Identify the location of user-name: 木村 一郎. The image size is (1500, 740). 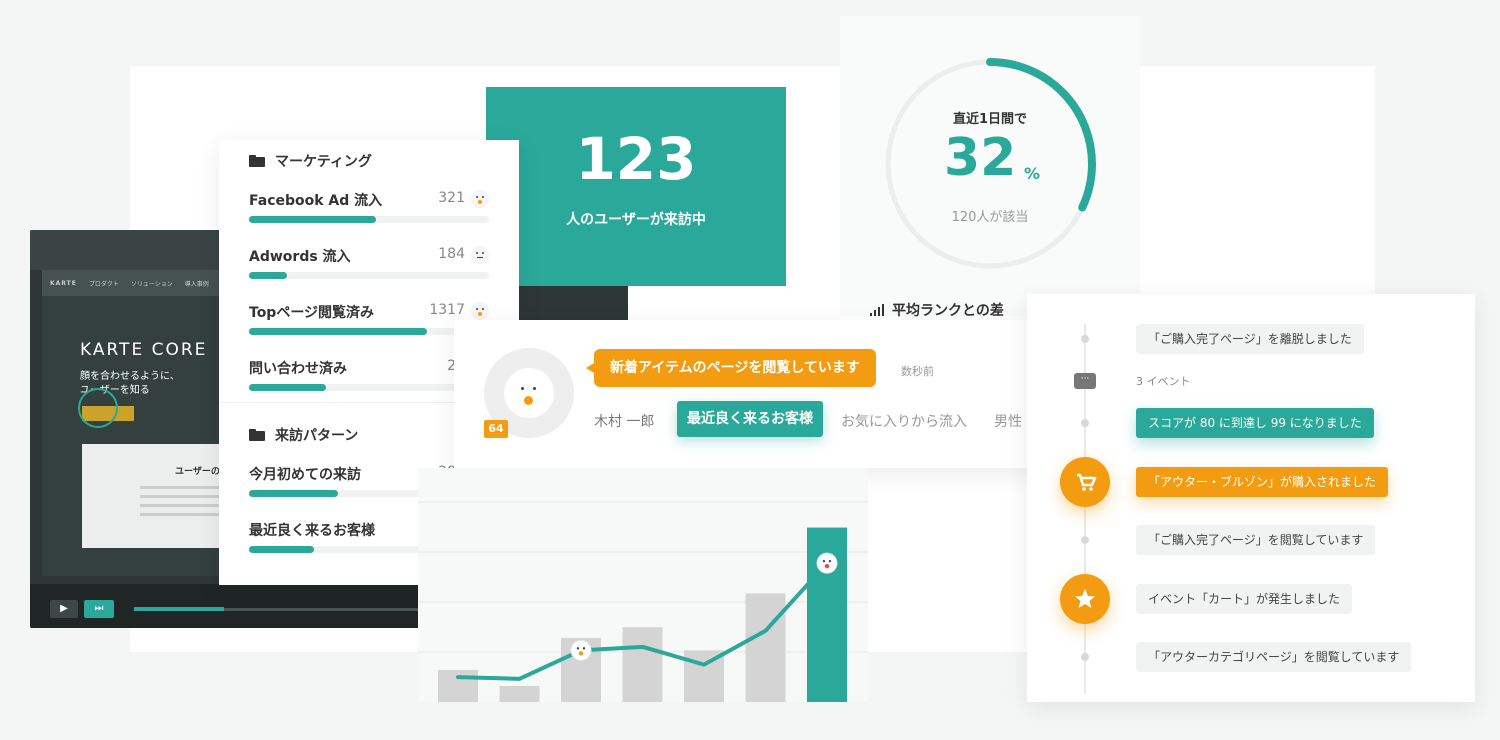
(624, 422).